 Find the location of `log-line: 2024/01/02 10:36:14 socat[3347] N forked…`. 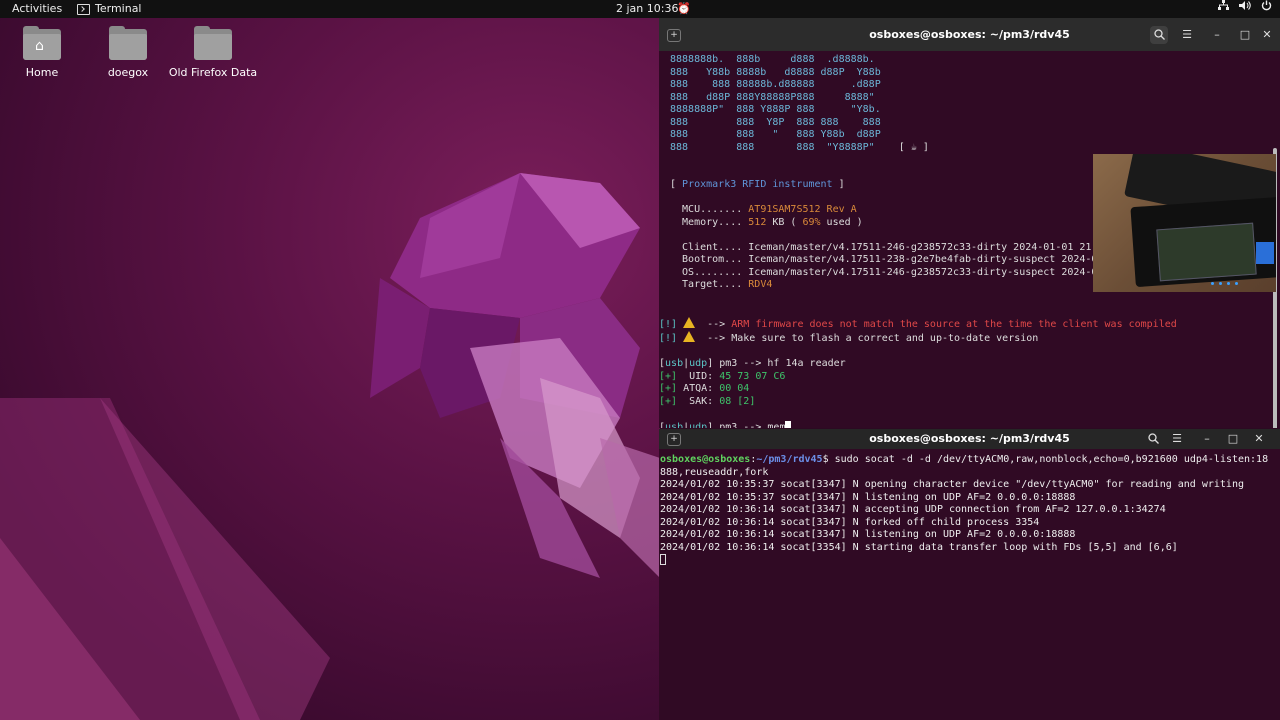

log-line: 2024/01/02 10:36:14 socat[3347] N forked… is located at coordinates (850, 522).